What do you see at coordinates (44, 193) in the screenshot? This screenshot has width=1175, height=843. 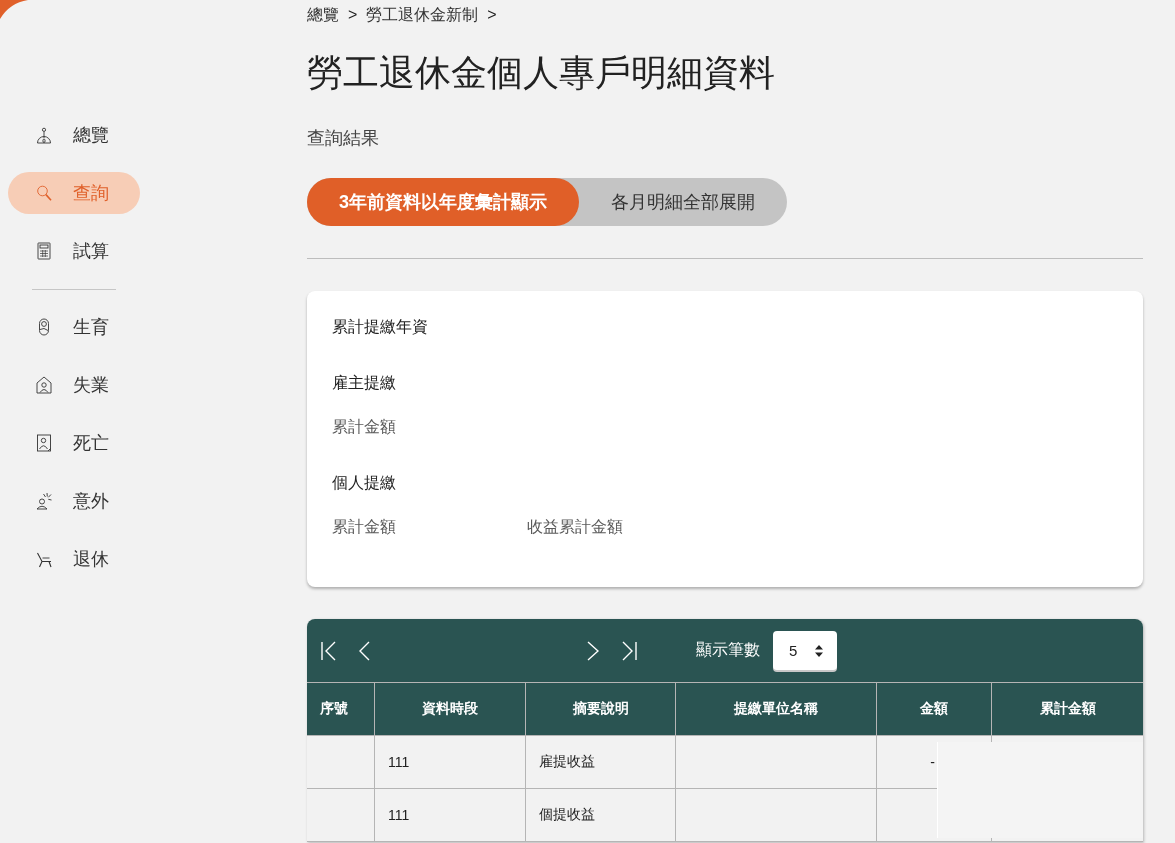 I see `search-icon` at bounding box center [44, 193].